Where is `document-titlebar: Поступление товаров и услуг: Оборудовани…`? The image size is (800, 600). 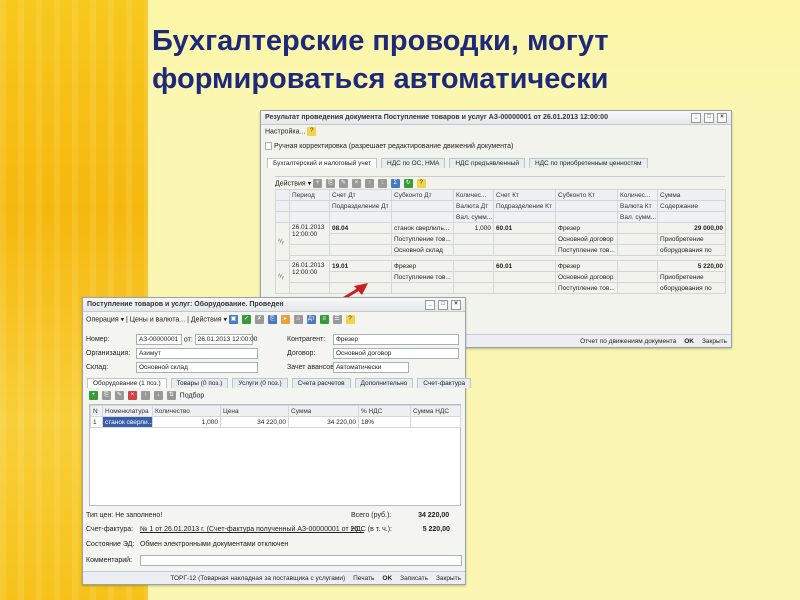
document-titlebar: Поступление товаров и услуг: Оборудовани… is located at coordinates (274, 305).